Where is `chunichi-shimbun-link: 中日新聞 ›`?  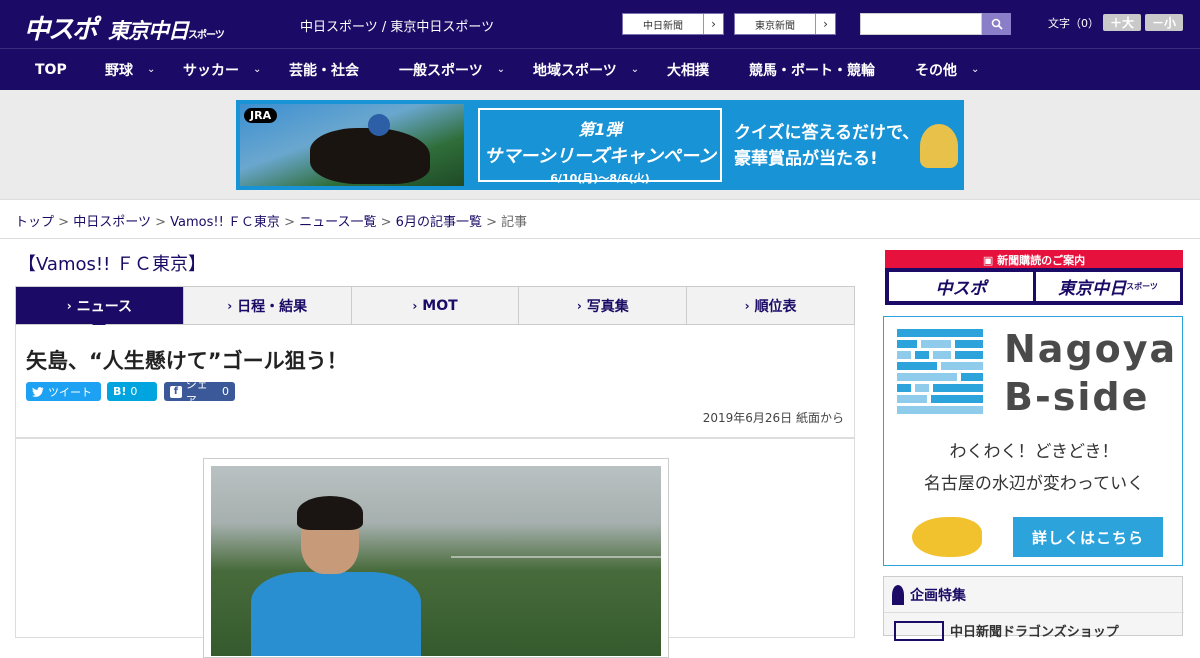
chunichi-shimbun-link: 中日新聞 › is located at coordinates (673, 24).